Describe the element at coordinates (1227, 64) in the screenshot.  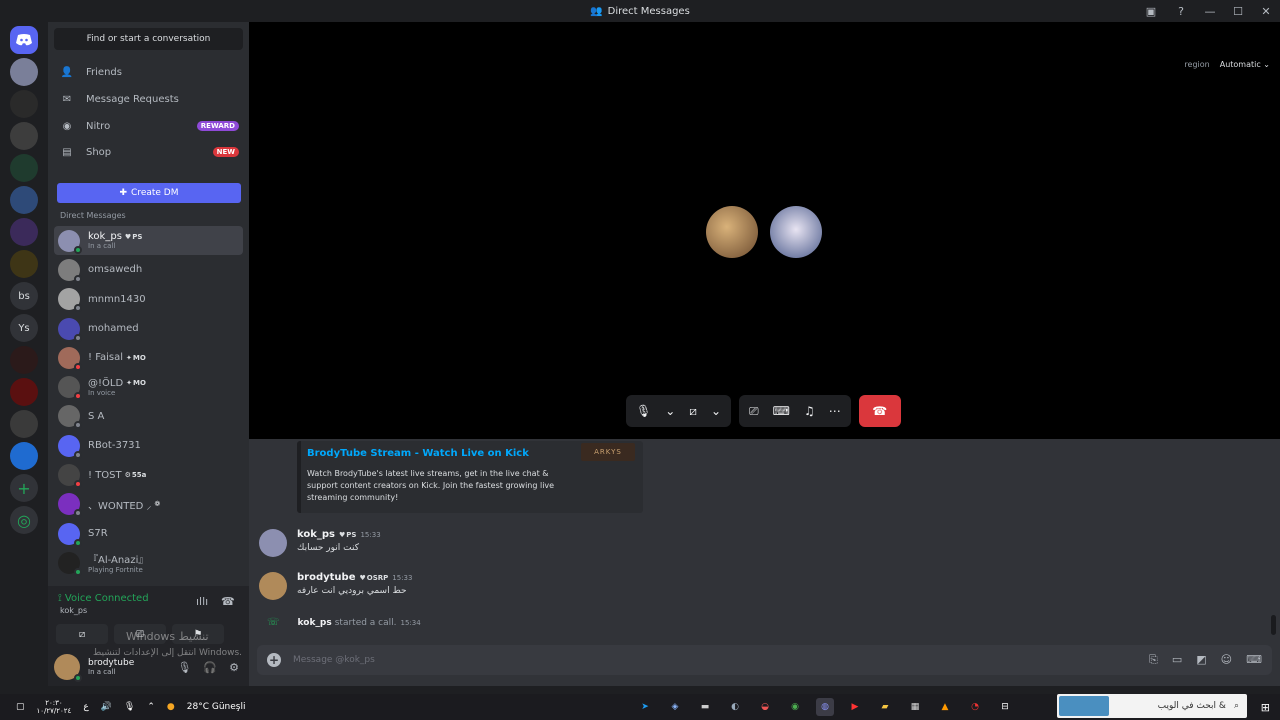
I see `region-selector: region Automatic ⌄` at that location.